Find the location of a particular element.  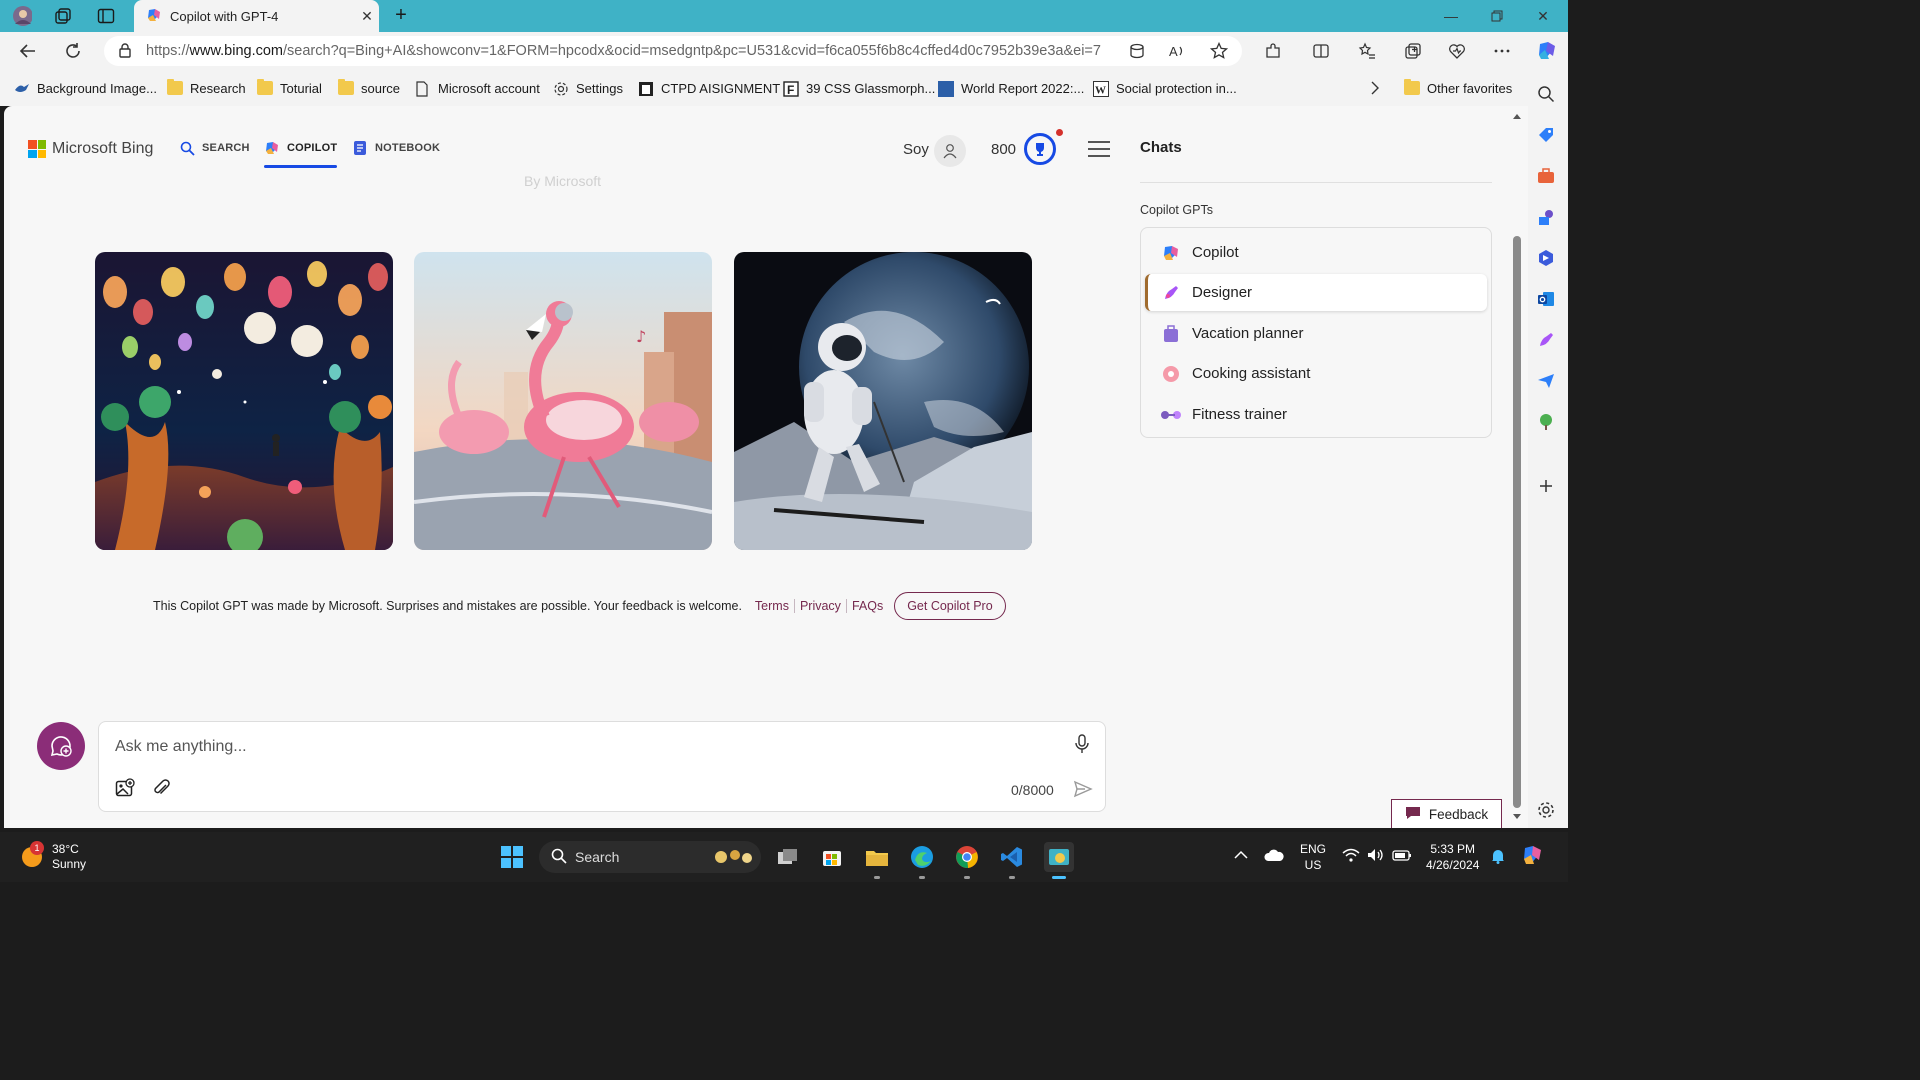

clock: 5:33 PM 4/26/2024 is located at coordinates (1452, 857).